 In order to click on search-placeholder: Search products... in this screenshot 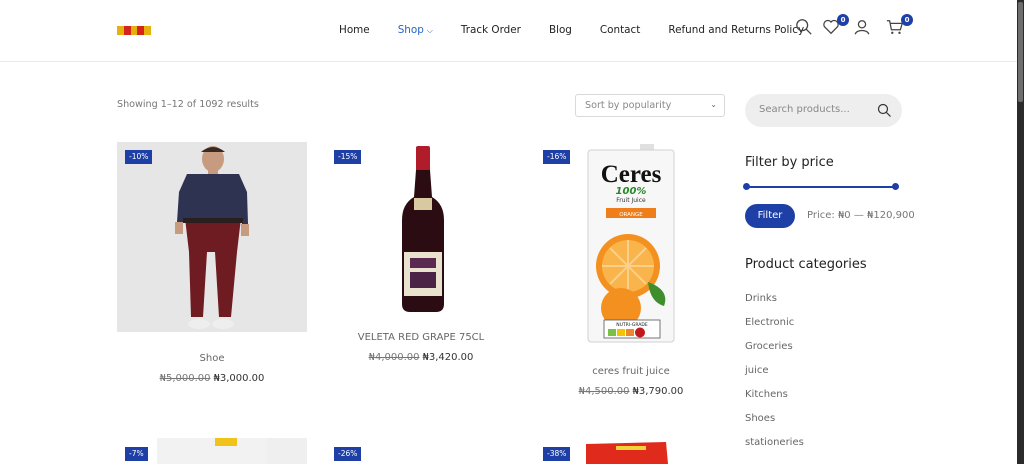, I will do `click(804, 109)`.